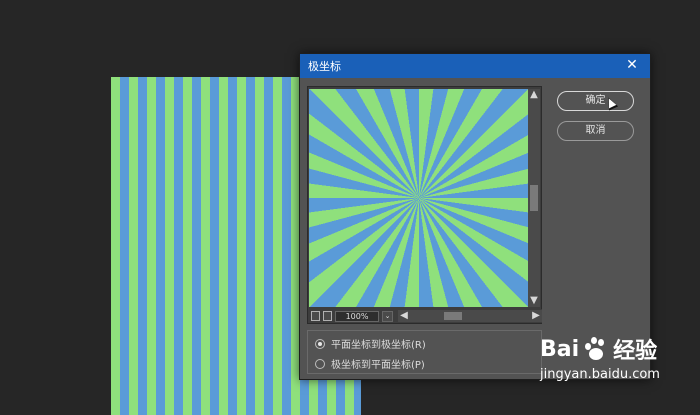  What do you see at coordinates (475, 66) in the screenshot?
I see `dialog-titlebar: 极坐标 ✕` at bounding box center [475, 66].